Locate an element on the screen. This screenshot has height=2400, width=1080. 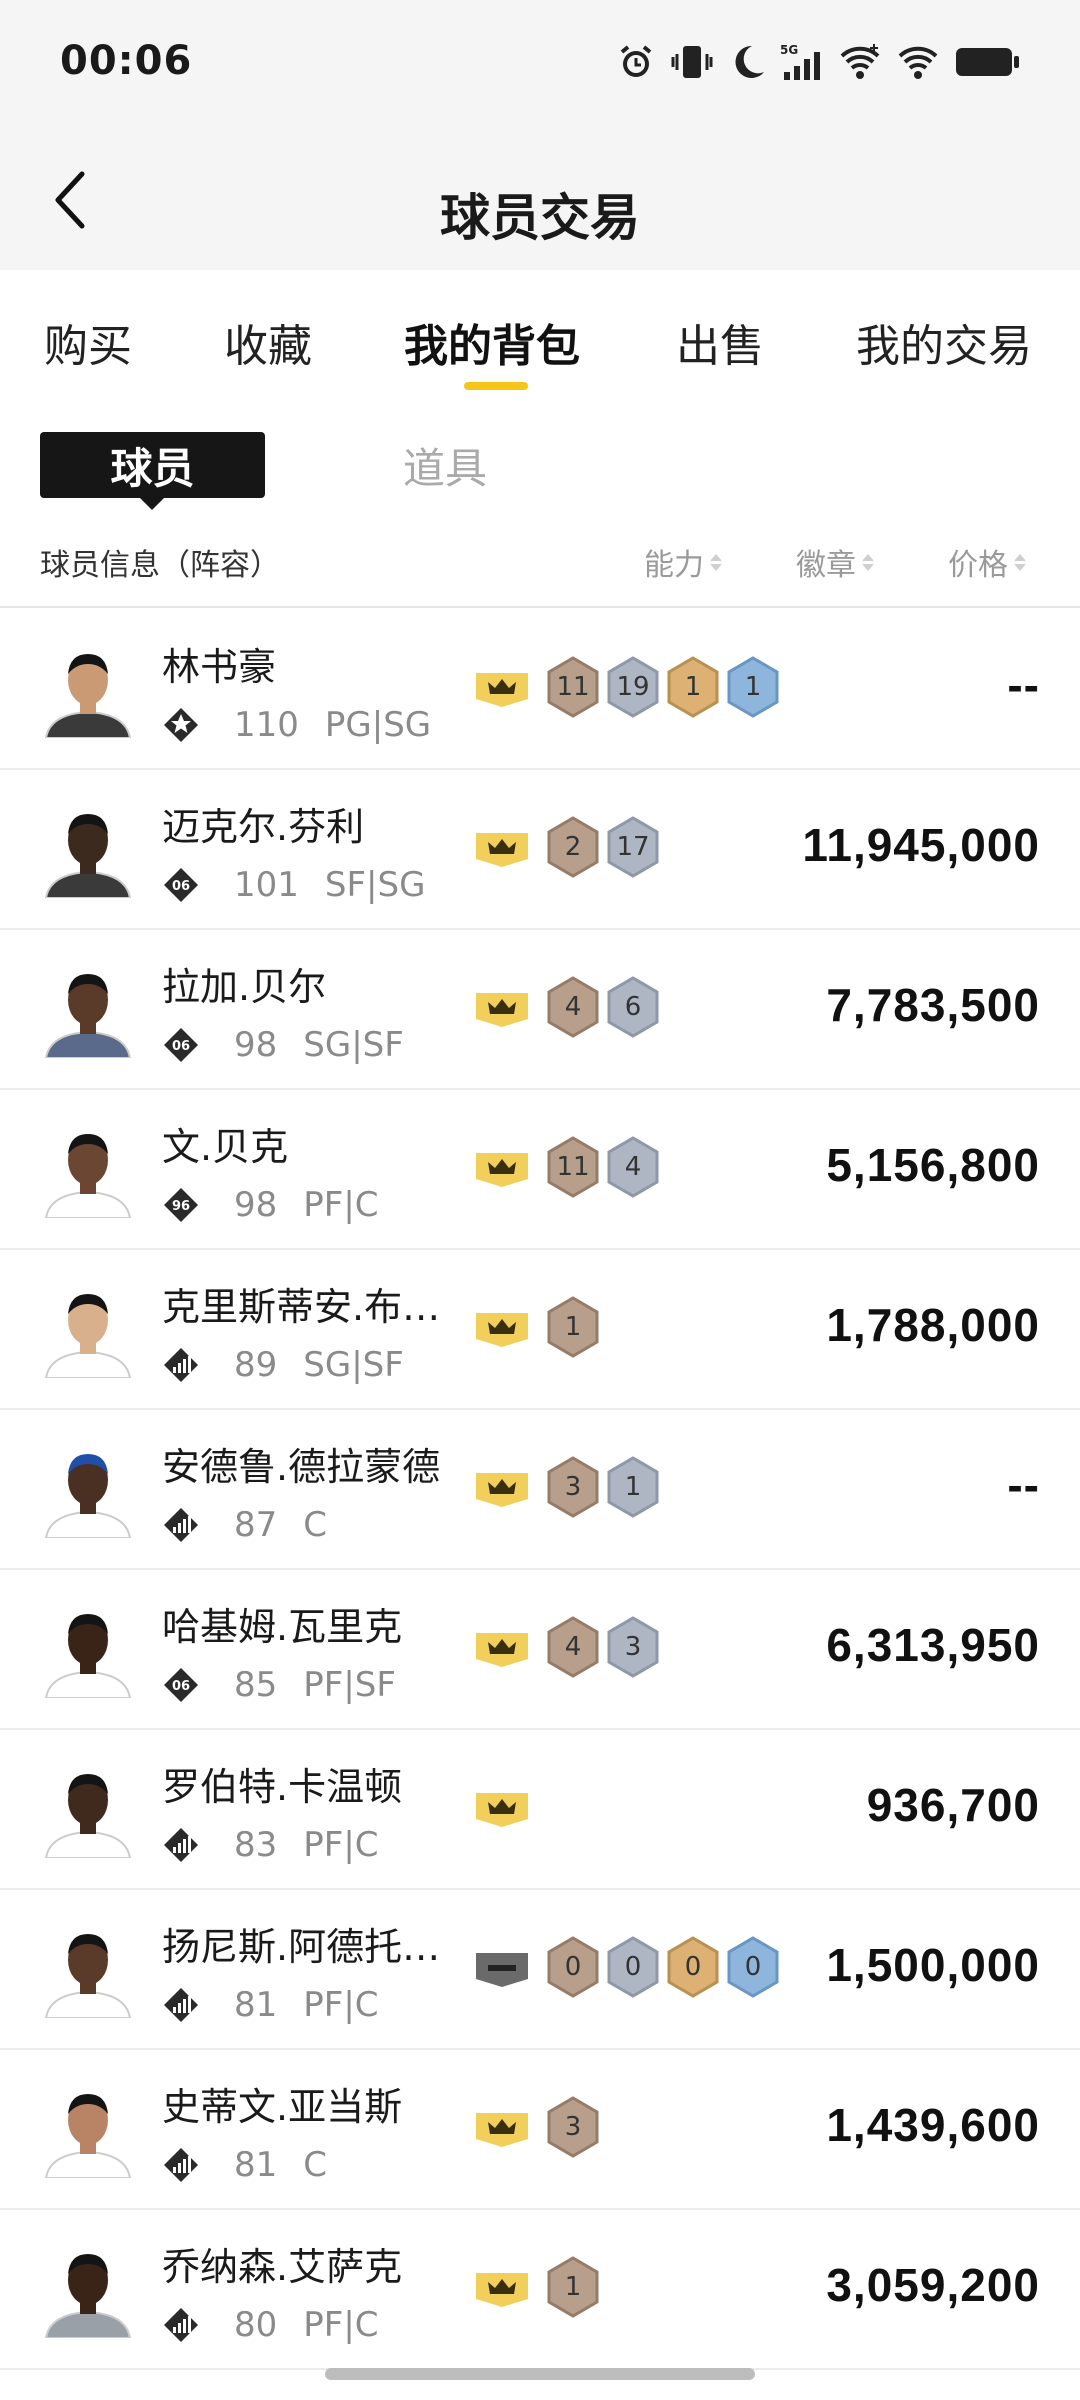
player-row: 文.贝克 96 98 PF|C 11 4 5,156,800 is located at coordinates (540, 1170).